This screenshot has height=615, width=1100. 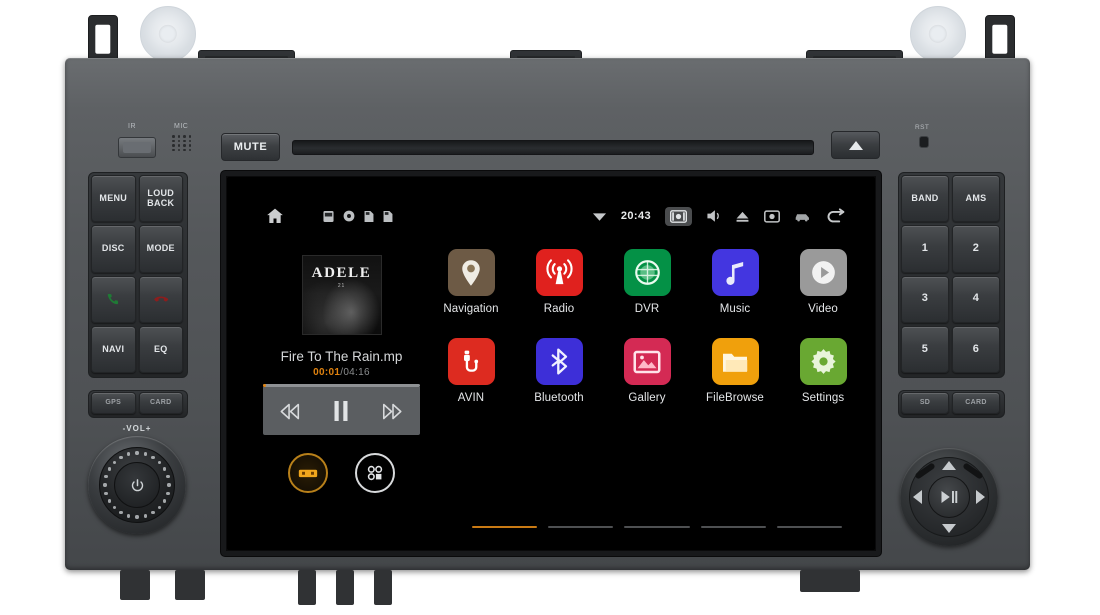 What do you see at coordinates (976, 299) in the screenshot?
I see `hw-button-preset-4: 4` at bounding box center [976, 299].